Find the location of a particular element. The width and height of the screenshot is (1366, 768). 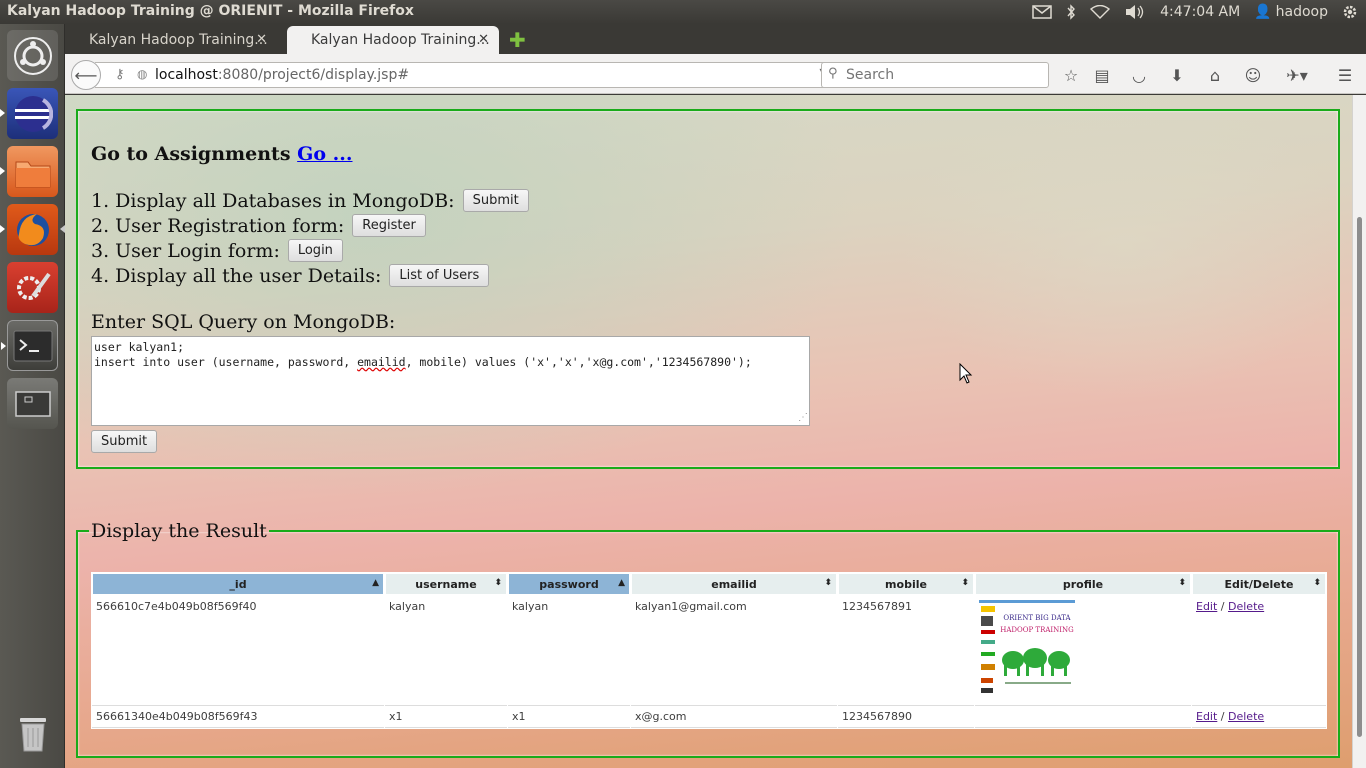

extension-icon: ✈▾ is located at coordinates (1297, 75).